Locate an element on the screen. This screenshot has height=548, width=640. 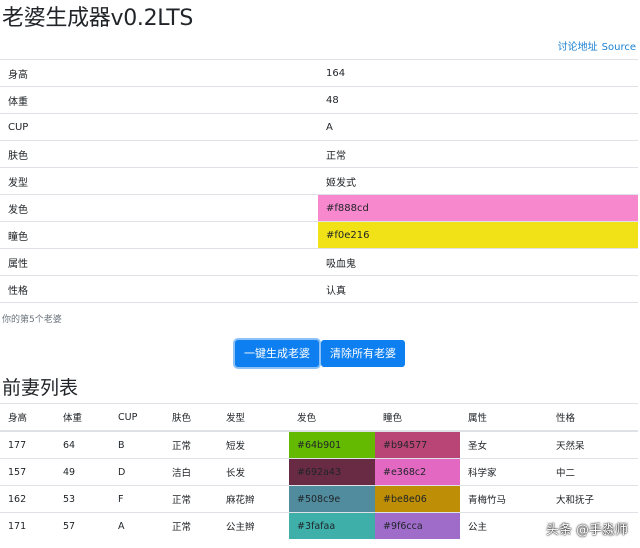
table-cell: 中二 is located at coordinates (593, 472).